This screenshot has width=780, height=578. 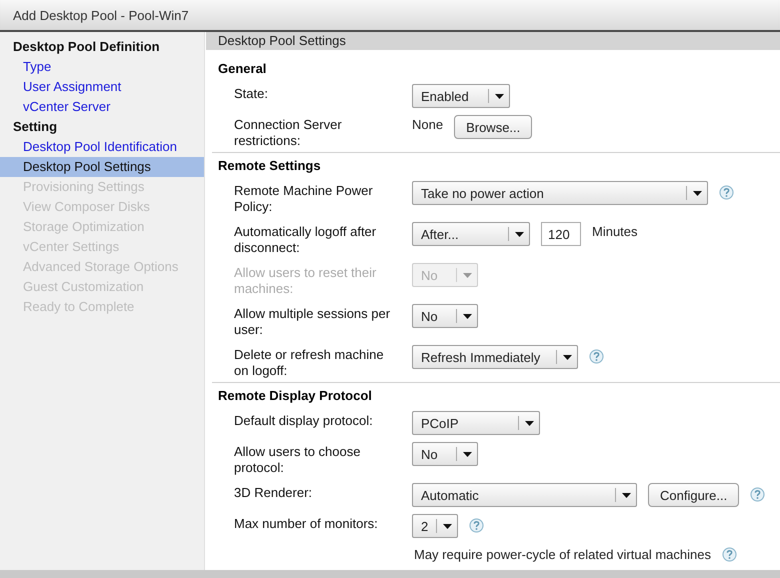 What do you see at coordinates (102, 147) in the screenshot?
I see `wizard-step: Desktop Pool Identification` at bounding box center [102, 147].